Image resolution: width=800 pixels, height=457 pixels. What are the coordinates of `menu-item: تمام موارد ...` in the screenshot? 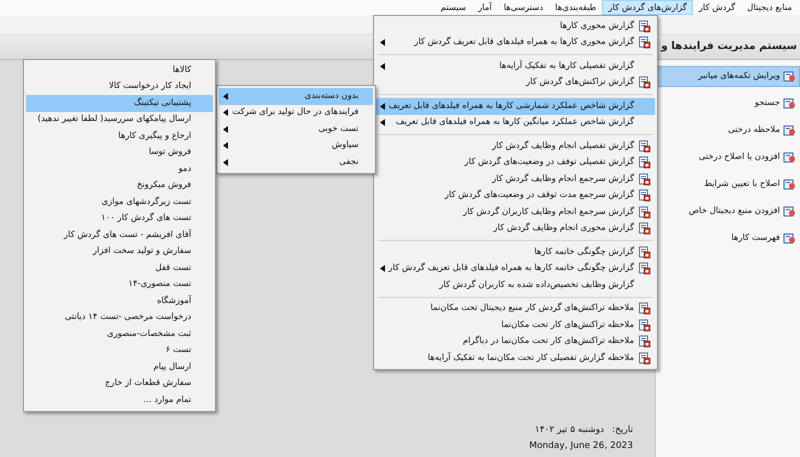 It's located at (120, 400).